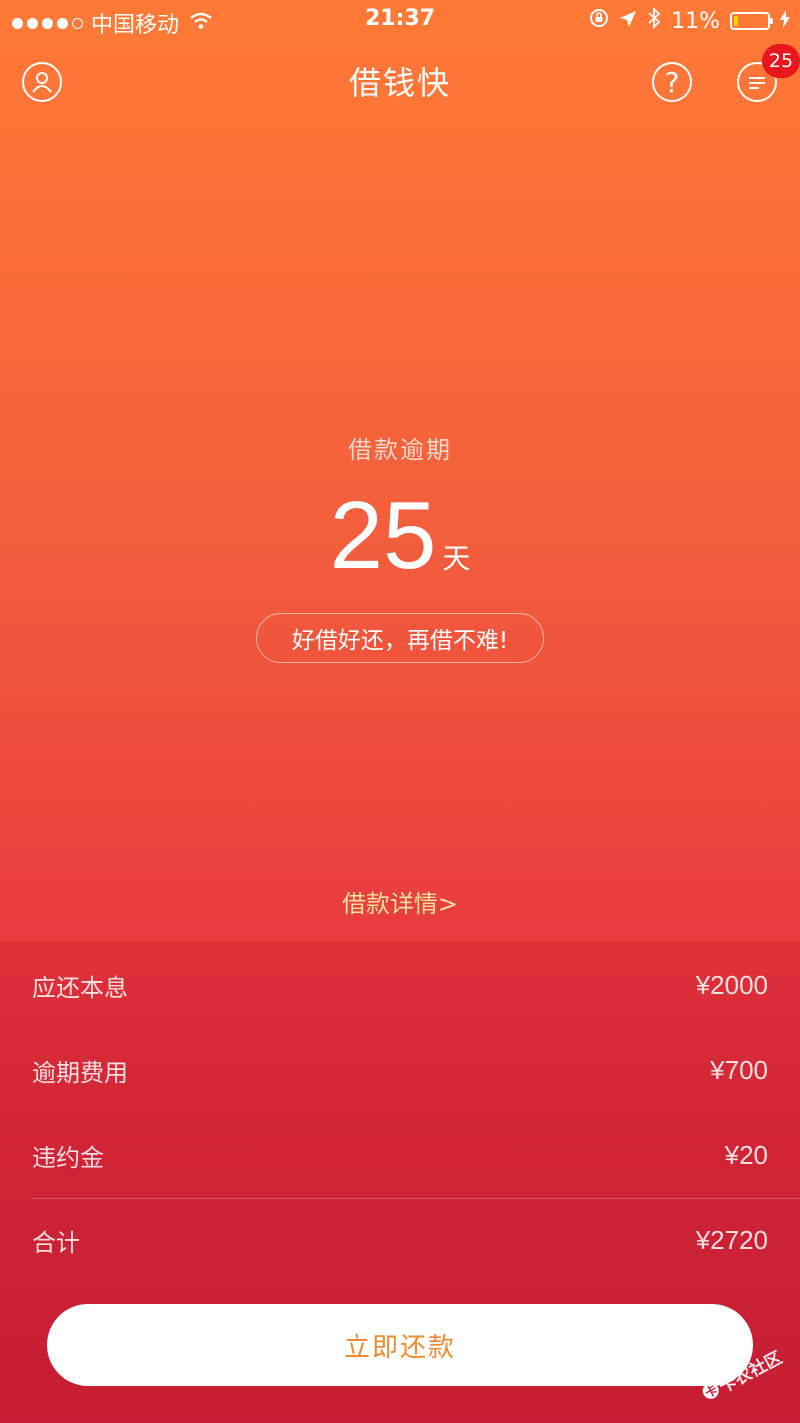 The height and width of the screenshot is (1423, 800). What do you see at coordinates (400, 1240) in the screenshot?
I see `fee-row-total: 合计 ¥2720` at bounding box center [400, 1240].